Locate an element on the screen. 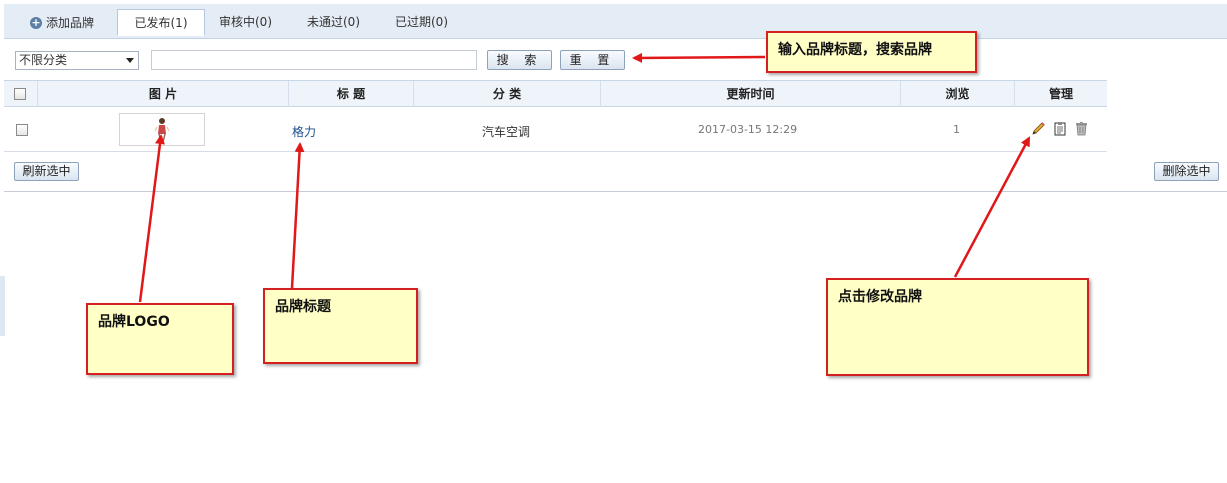 The image size is (1227, 483). search-annotation: 输入品牌标题，搜索品牌 is located at coordinates (871, 52).